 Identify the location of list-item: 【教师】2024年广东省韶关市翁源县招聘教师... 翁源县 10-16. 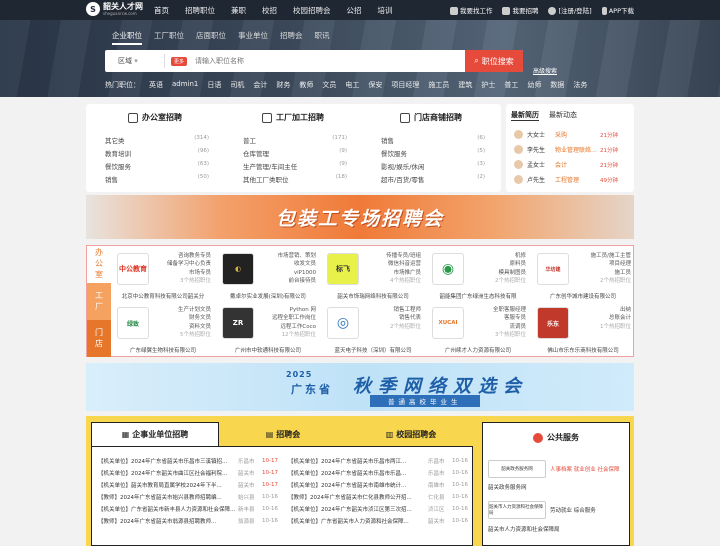
(191, 521).